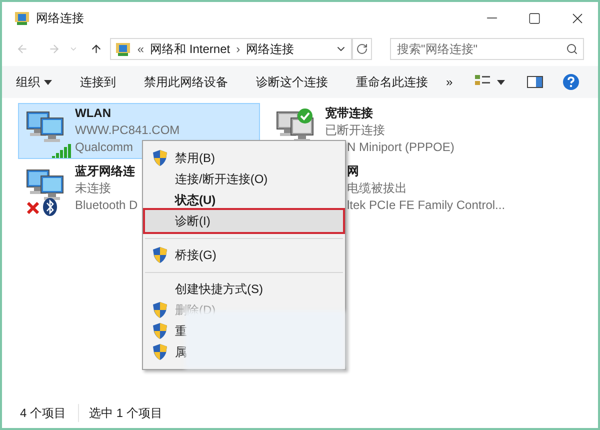 Image resolution: width=600 pixels, height=430 pixels. I want to click on more-button: », so click(449, 82).